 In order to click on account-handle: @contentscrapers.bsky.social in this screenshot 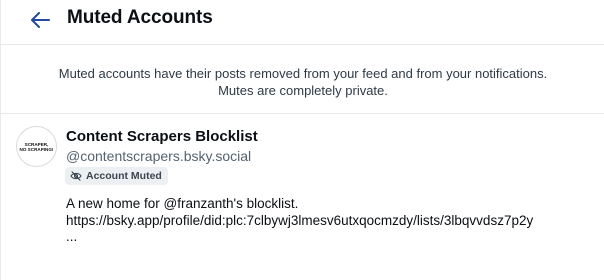, I will do `click(159, 156)`.